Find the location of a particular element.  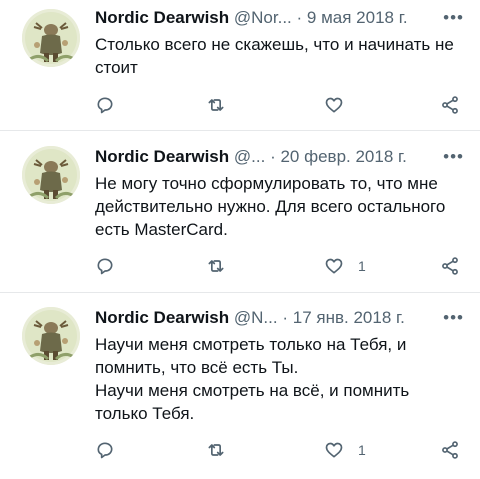

tweet-date: 9 мая 2018 г. is located at coordinates (357, 17).